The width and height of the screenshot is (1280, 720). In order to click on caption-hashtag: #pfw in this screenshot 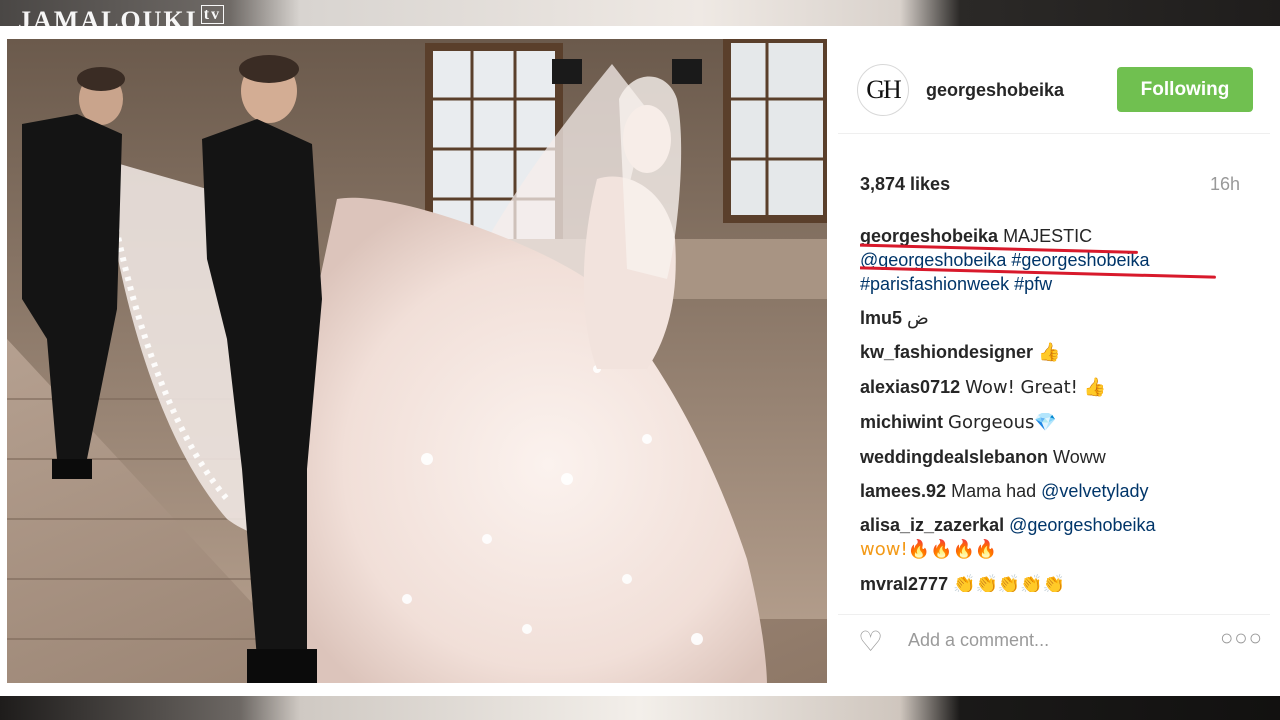, I will do `click(1033, 284)`.